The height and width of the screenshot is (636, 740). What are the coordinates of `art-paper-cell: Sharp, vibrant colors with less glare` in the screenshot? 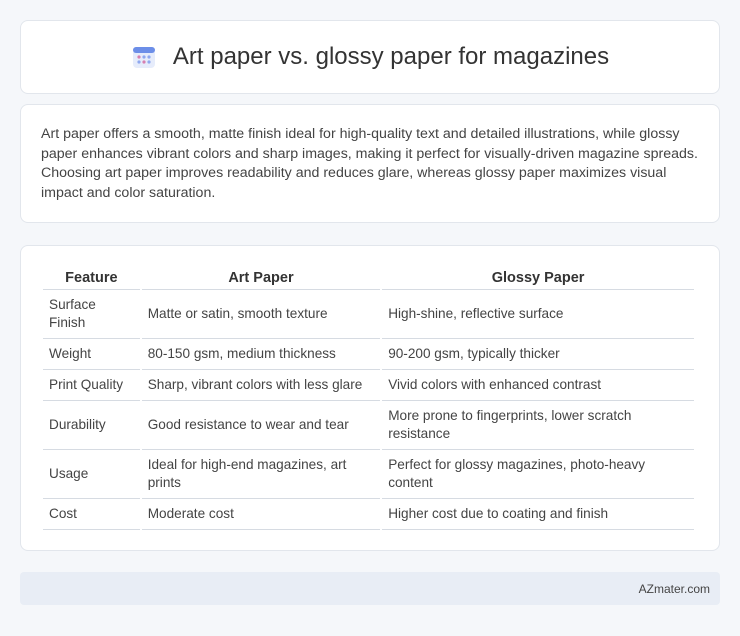 It's located at (261, 385).